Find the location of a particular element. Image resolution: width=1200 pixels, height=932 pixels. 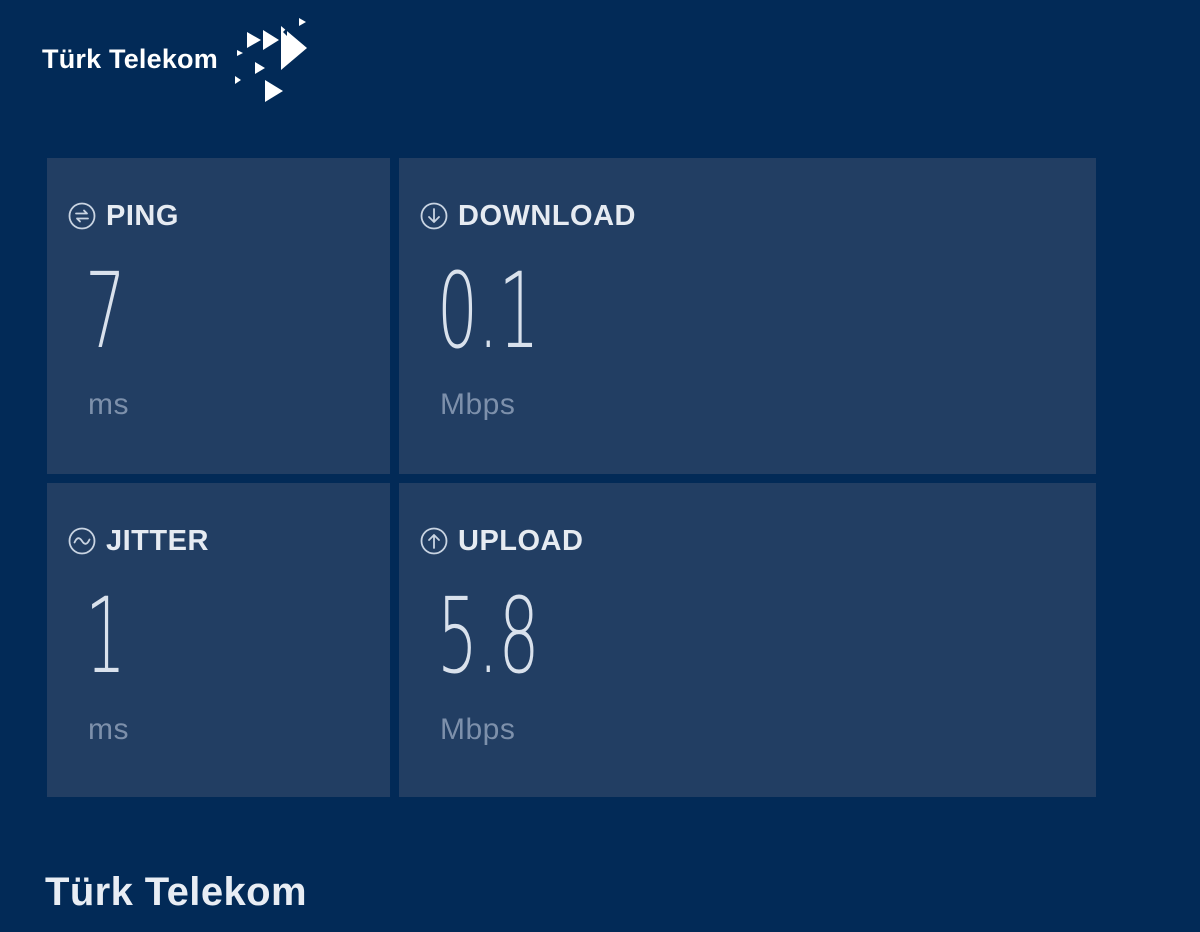

download-header: DOWNLOAD is located at coordinates (527, 216).